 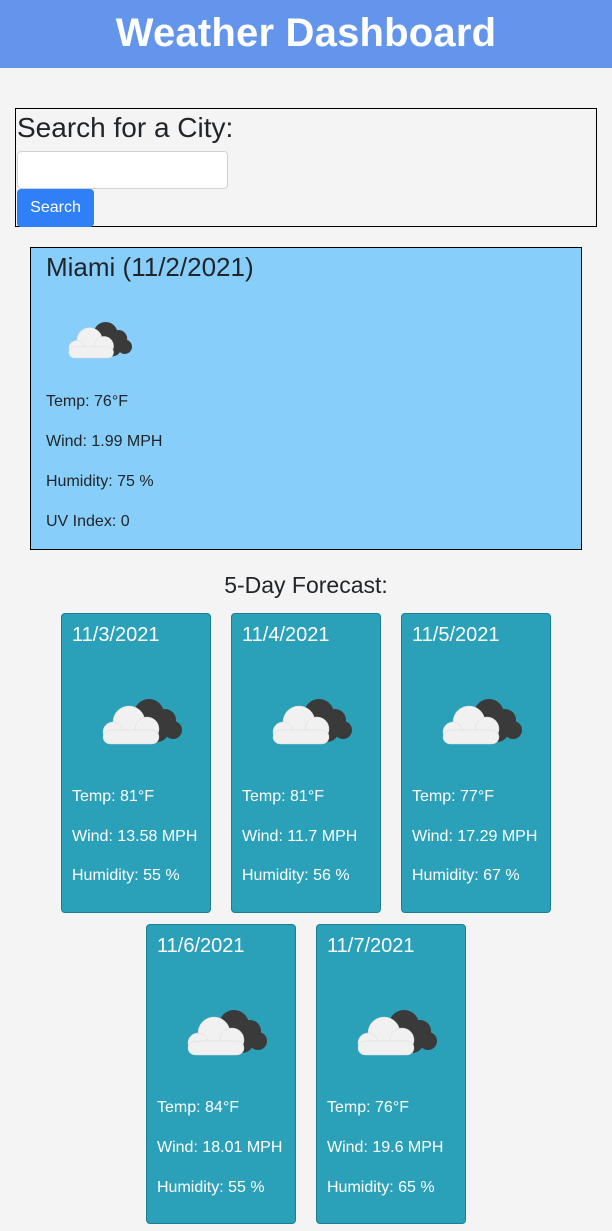 I want to click on forecast-date: 11/7/2021, so click(x=371, y=946).